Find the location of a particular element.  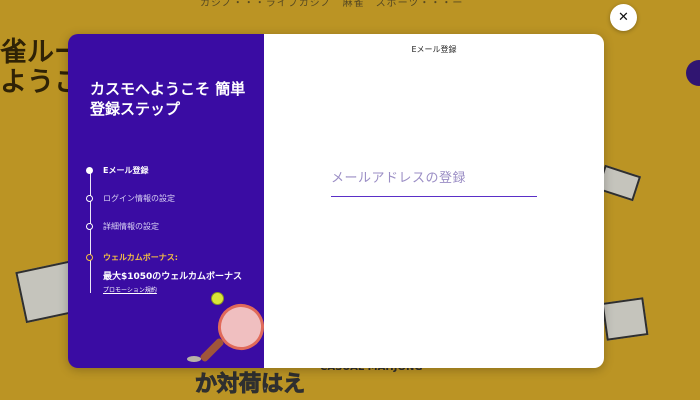

step-label: 詳細情報の設定 is located at coordinates (131, 226).